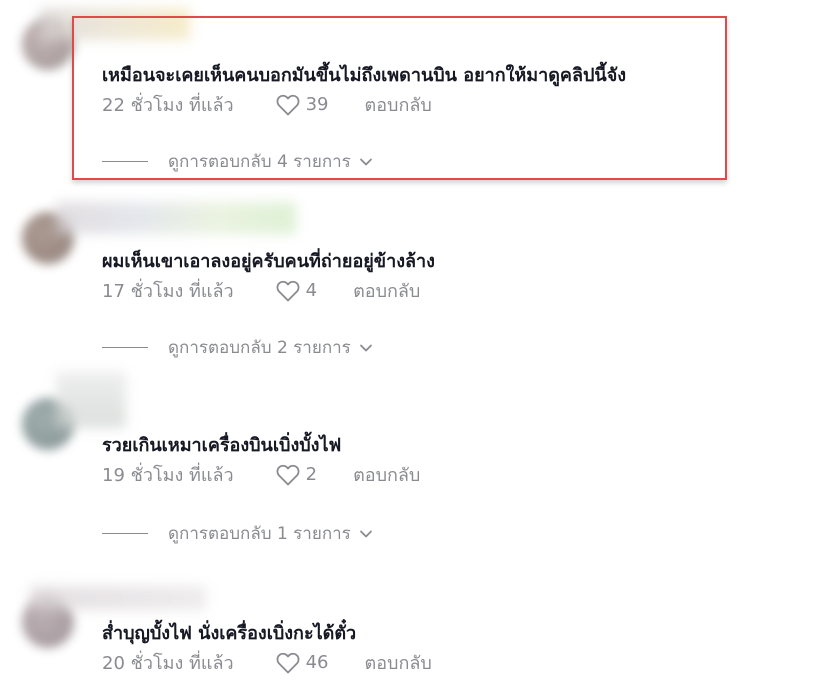 The height and width of the screenshot is (690, 824). I want to click on comment-time: 17 ชั่วโมง ที่แล้ว, so click(168, 291).